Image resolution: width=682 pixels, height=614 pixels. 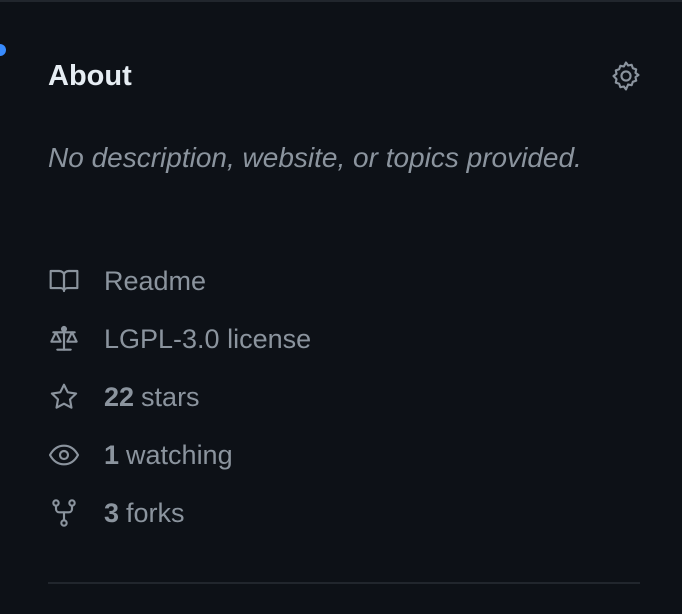 I want to click on forks-label: forks, so click(x=155, y=513).